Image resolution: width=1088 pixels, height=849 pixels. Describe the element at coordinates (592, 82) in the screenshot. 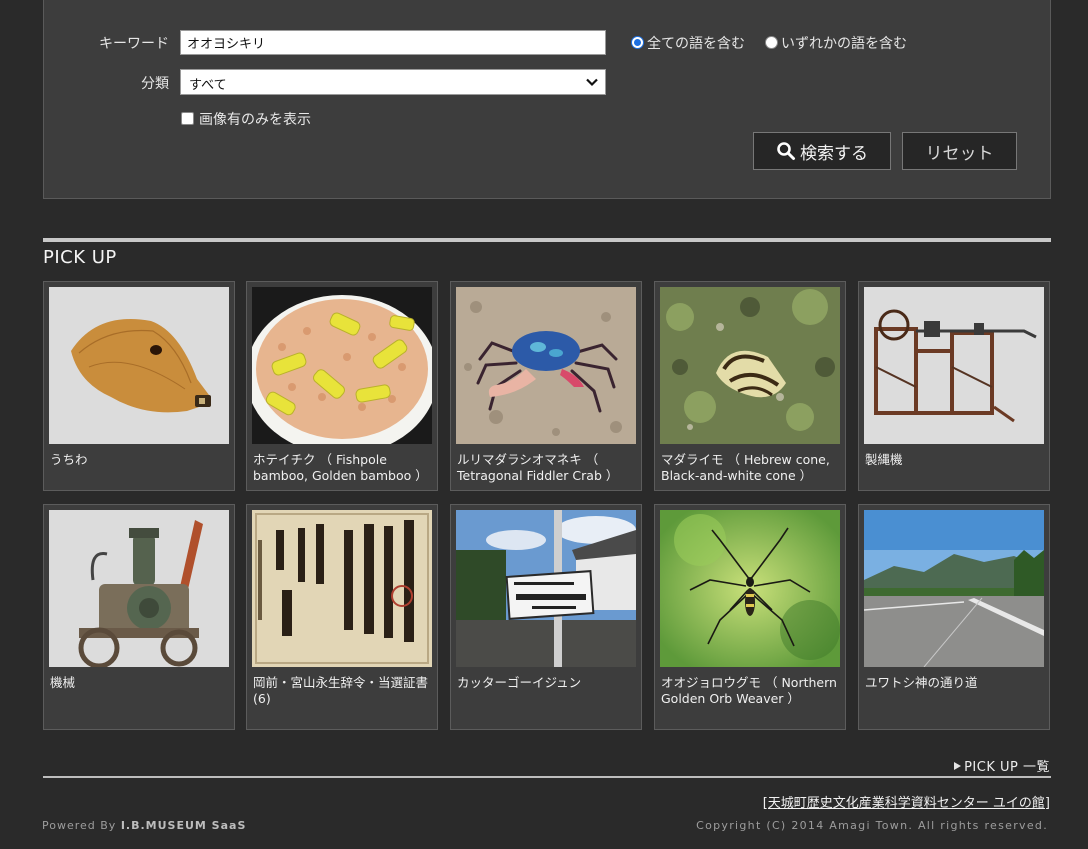

I see `chevron-down-icon` at that location.